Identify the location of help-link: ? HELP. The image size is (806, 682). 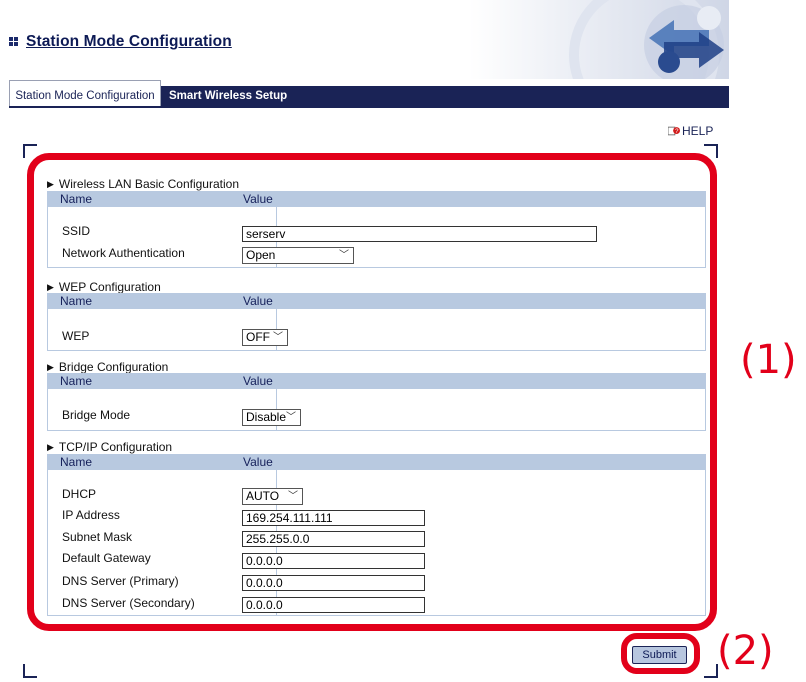
(690, 131).